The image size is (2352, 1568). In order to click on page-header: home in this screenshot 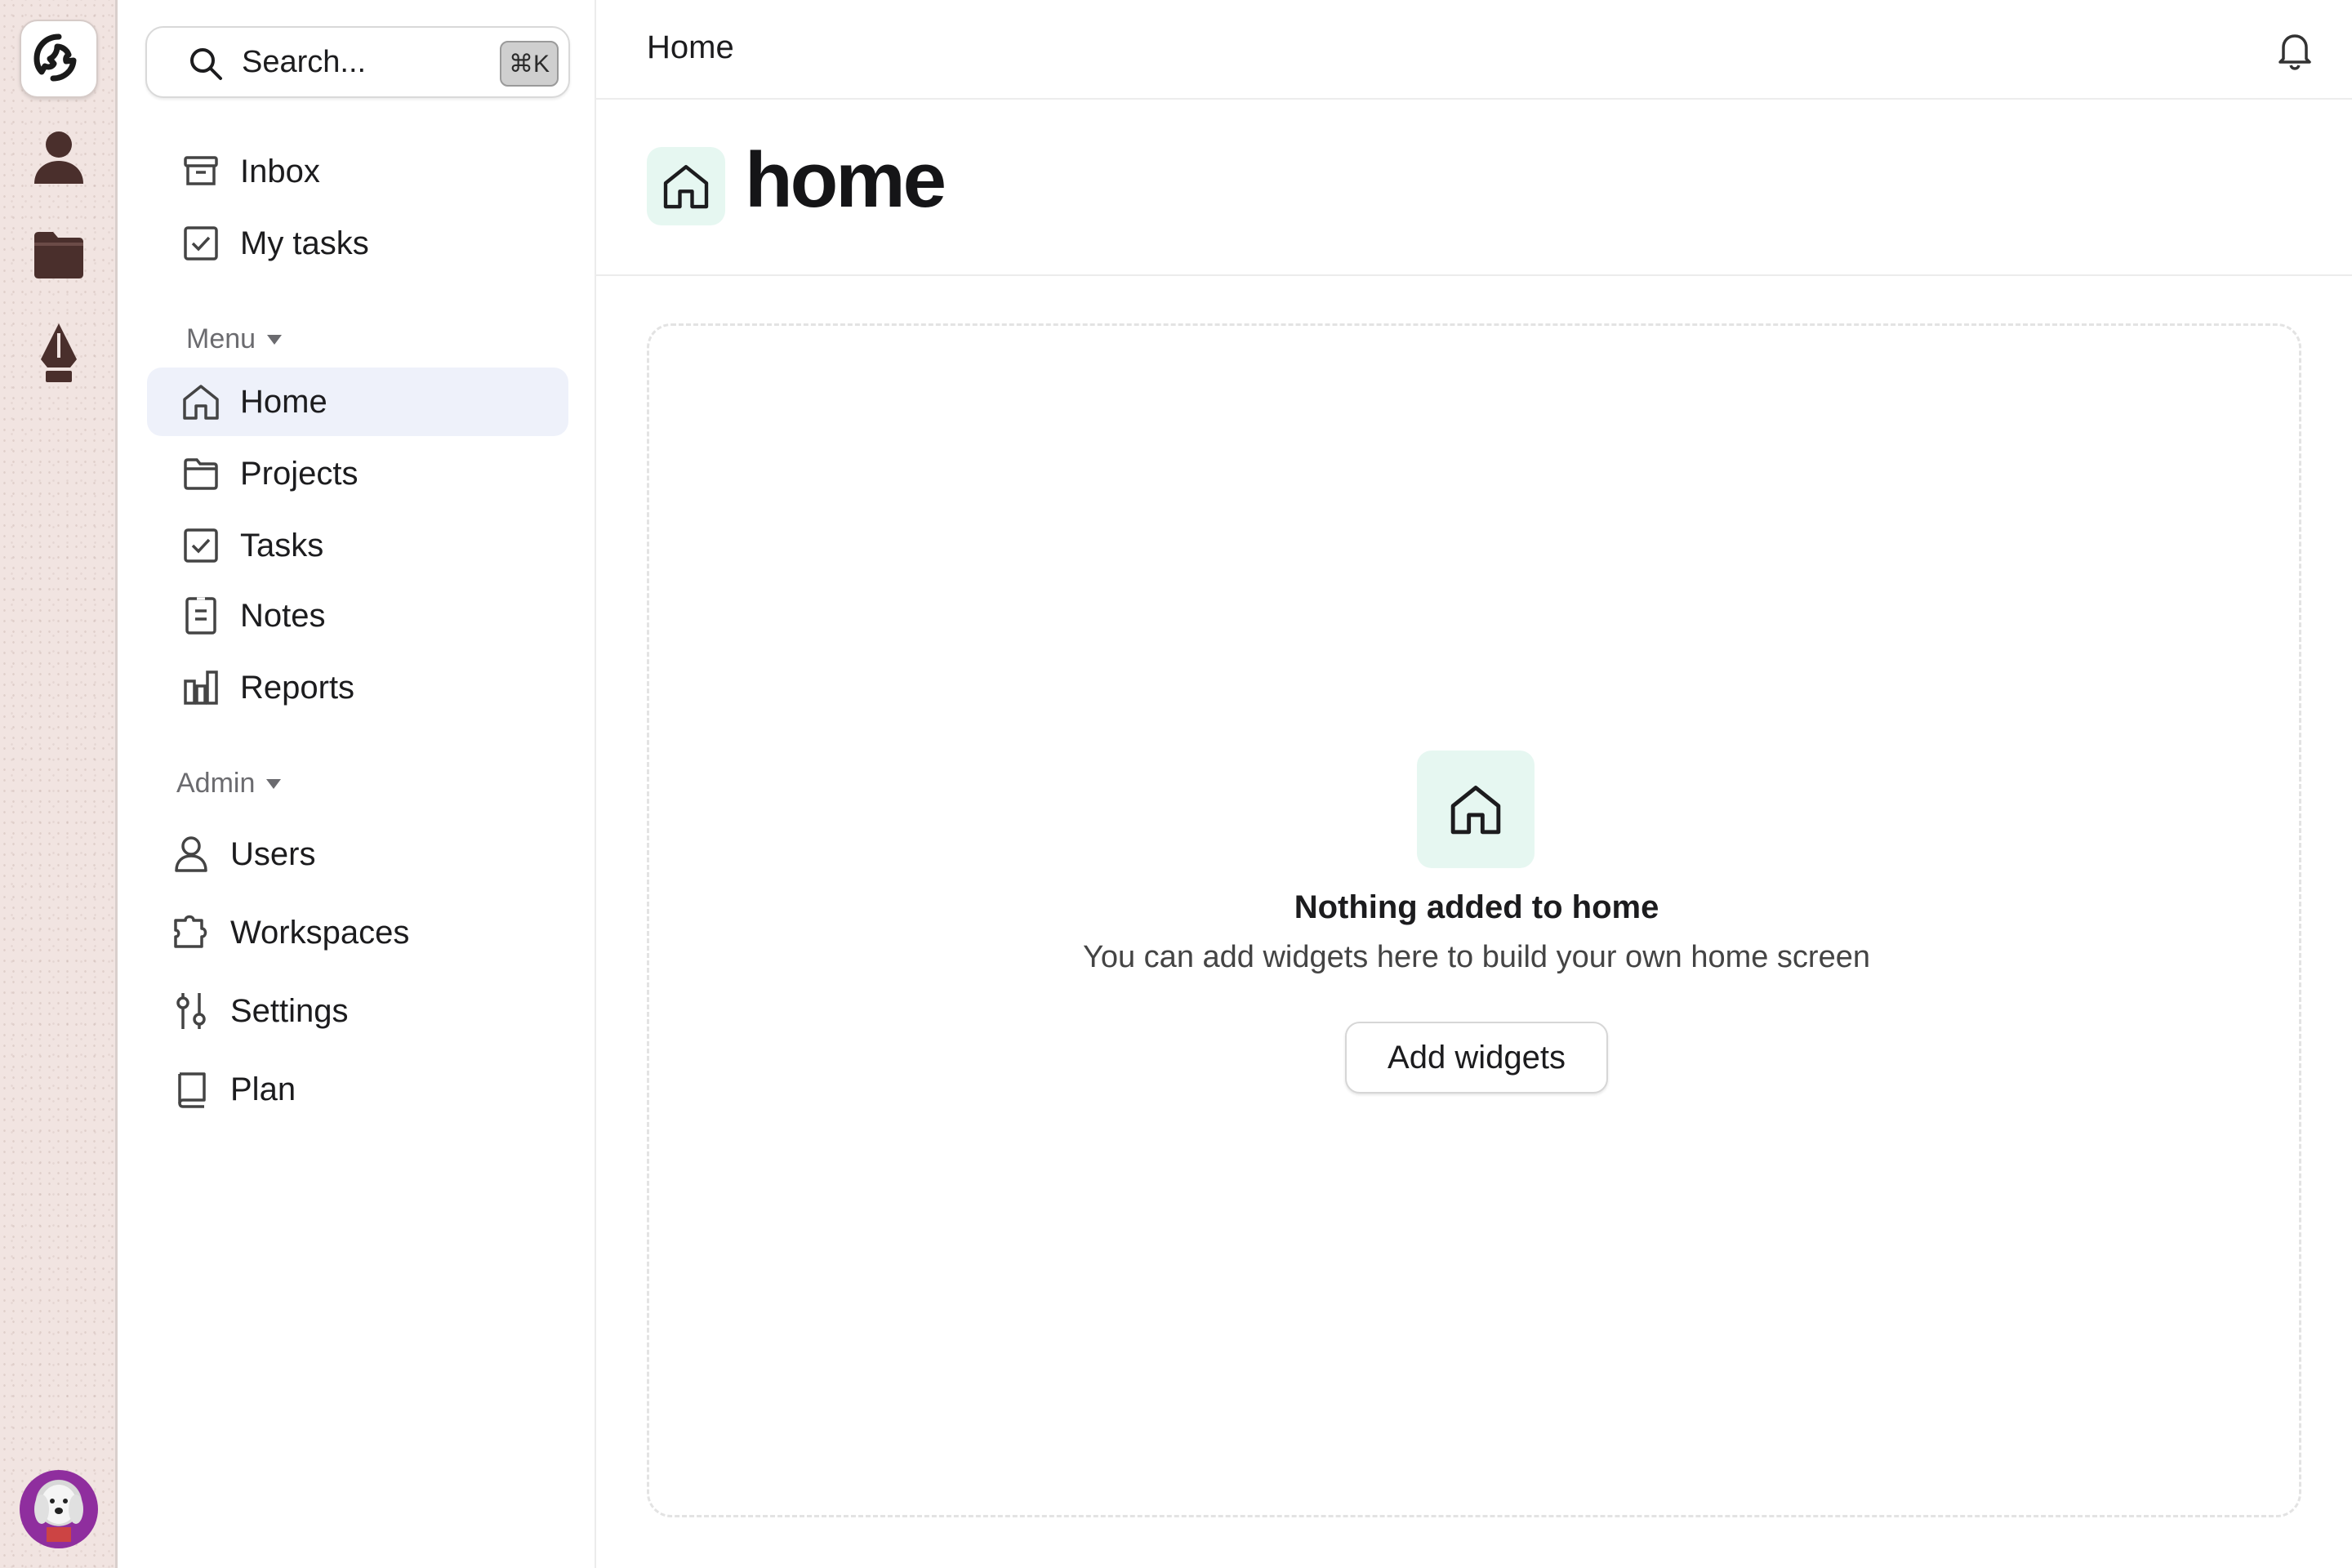, I will do `click(1474, 188)`.